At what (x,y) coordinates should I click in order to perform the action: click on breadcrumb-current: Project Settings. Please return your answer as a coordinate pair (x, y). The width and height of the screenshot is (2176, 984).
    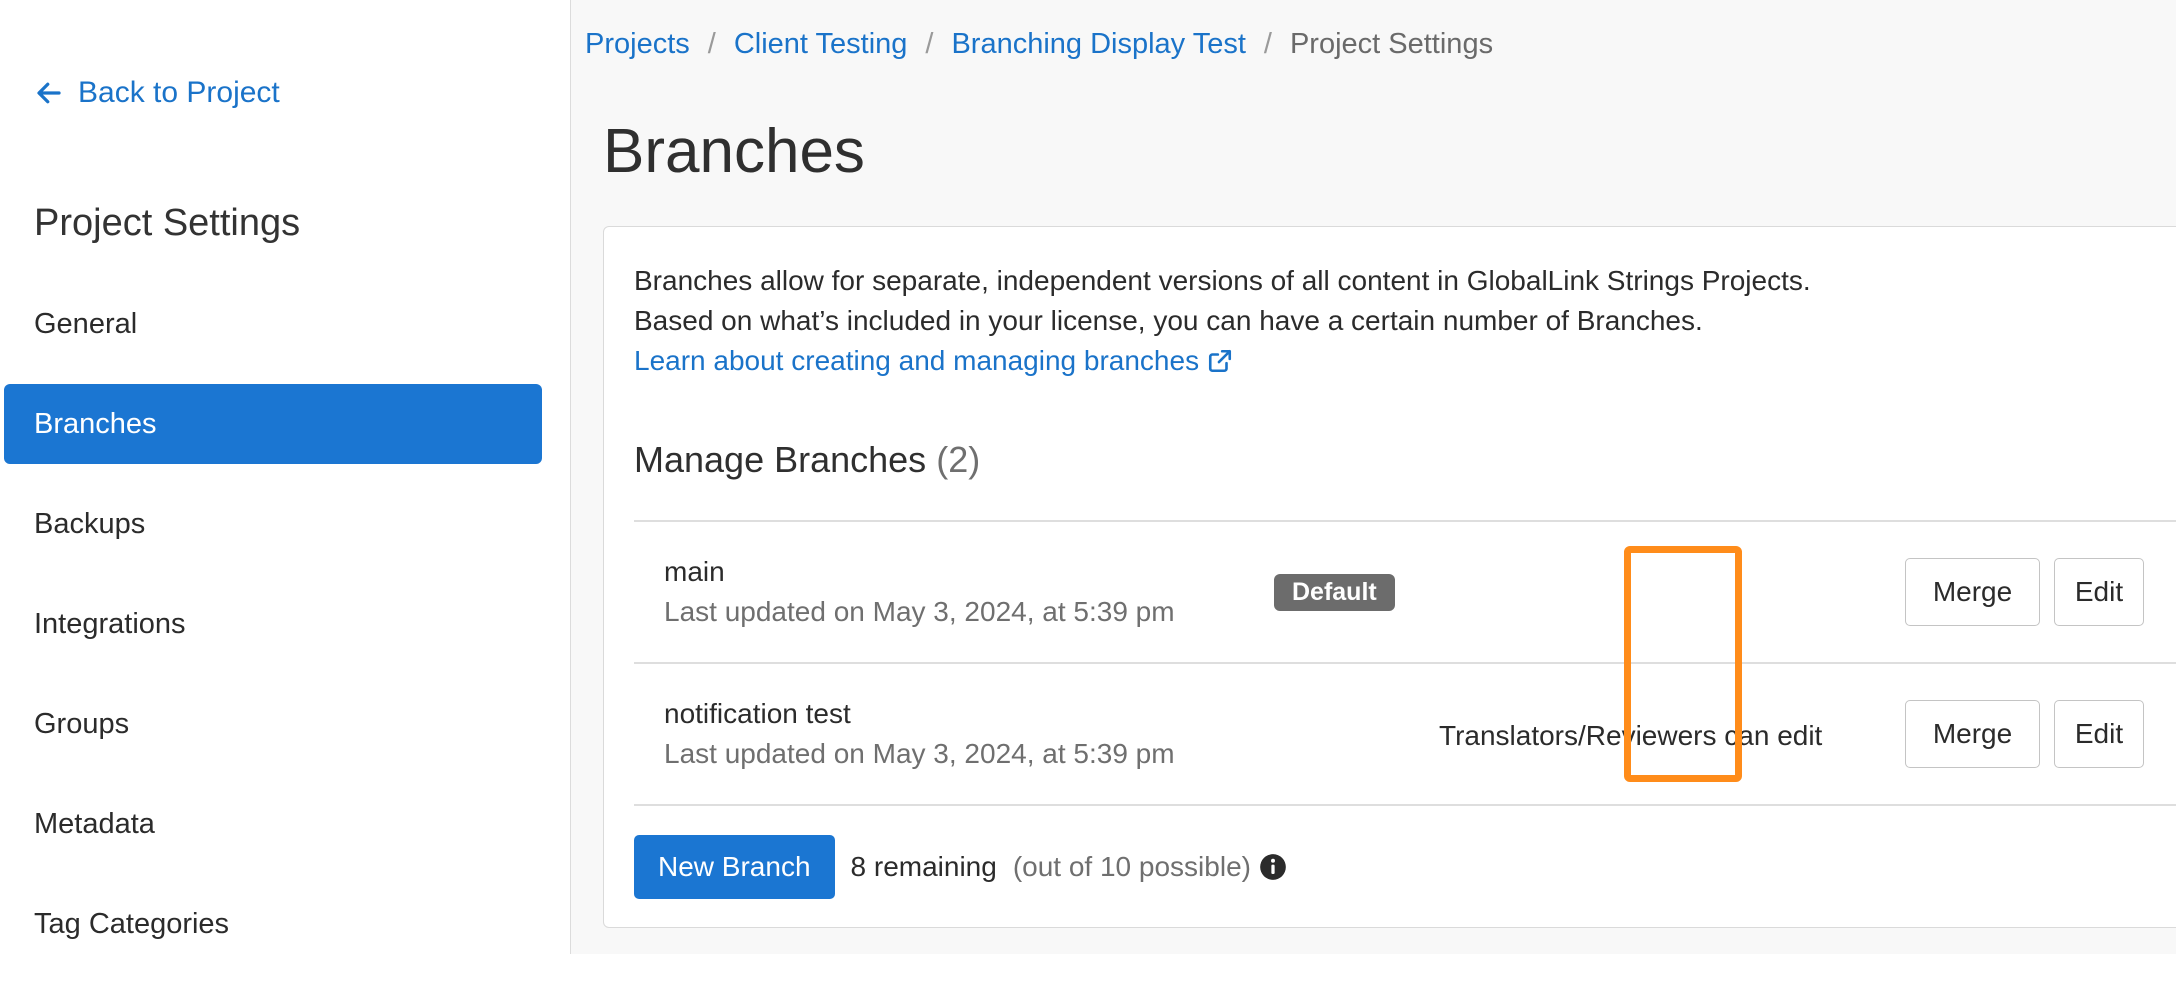
    Looking at the image, I should click on (1391, 44).